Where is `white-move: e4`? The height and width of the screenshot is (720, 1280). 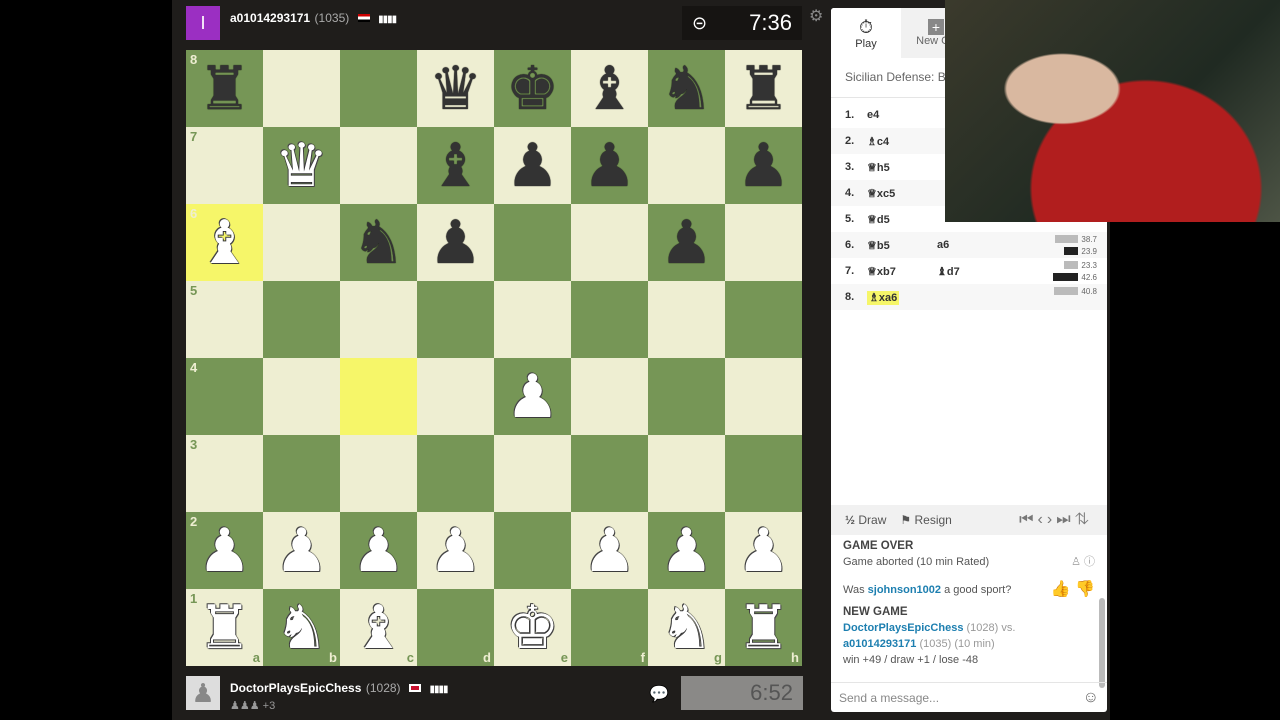 white-move: e4 is located at coordinates (873, 115).